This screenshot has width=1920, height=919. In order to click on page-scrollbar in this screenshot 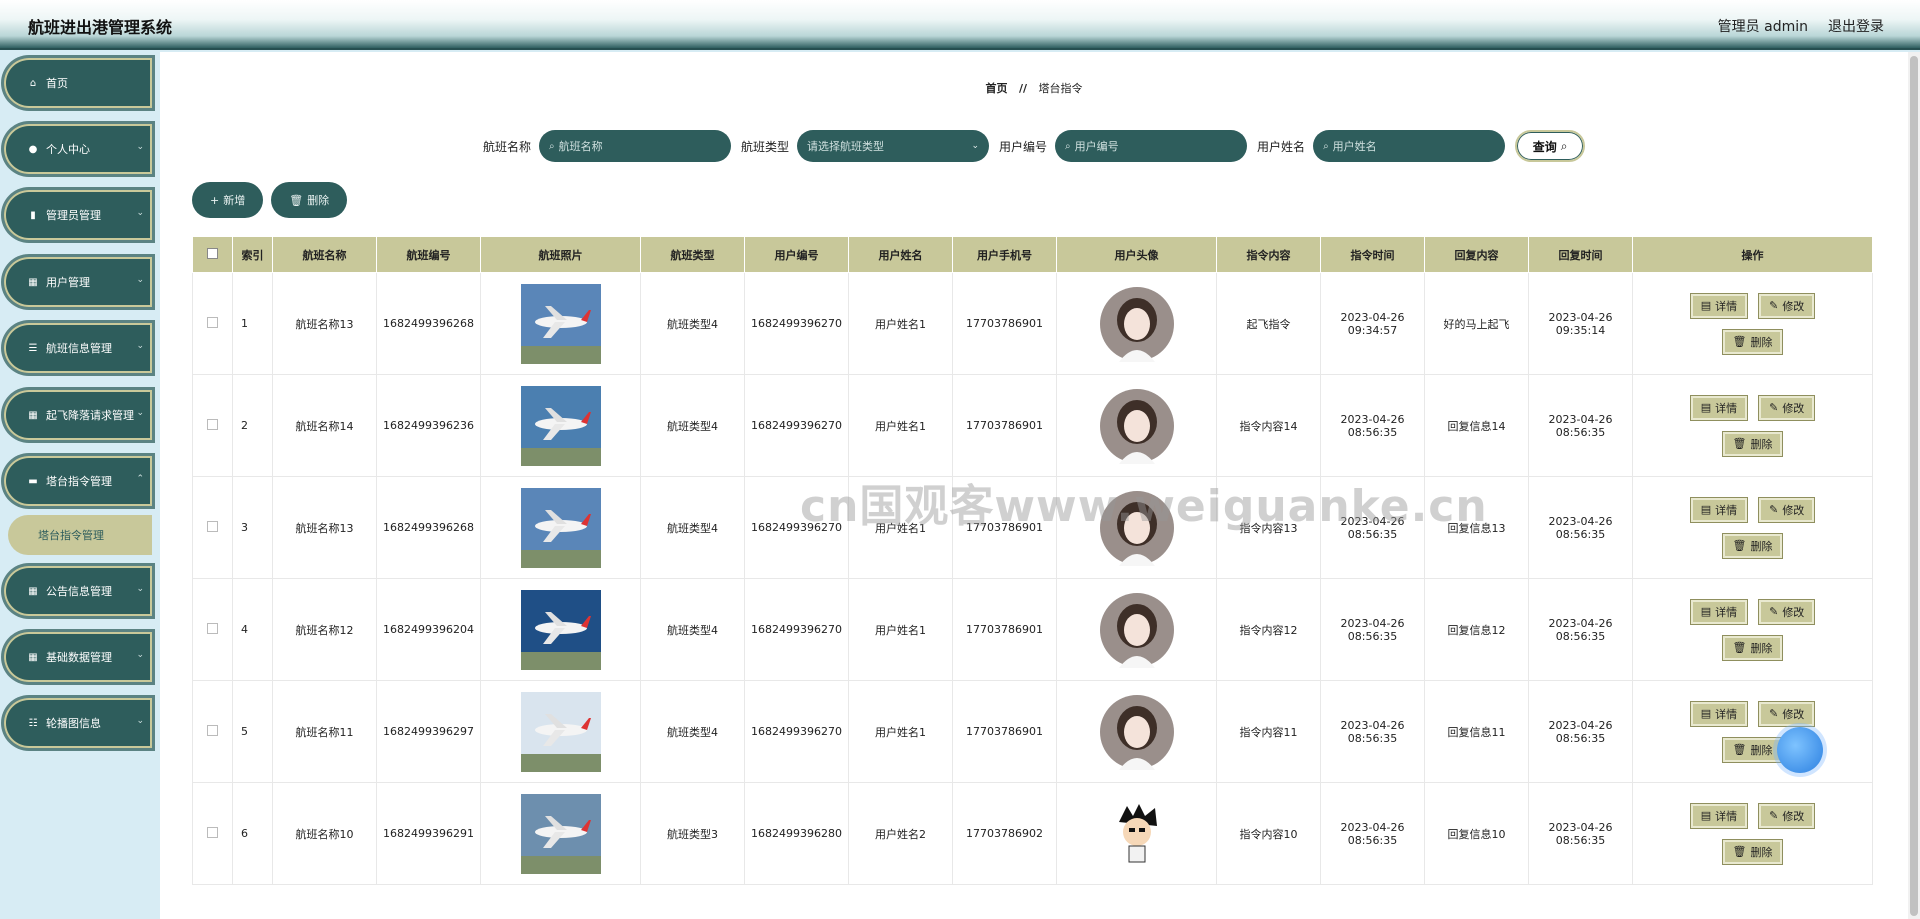, I will do `click(1914, 485)`.